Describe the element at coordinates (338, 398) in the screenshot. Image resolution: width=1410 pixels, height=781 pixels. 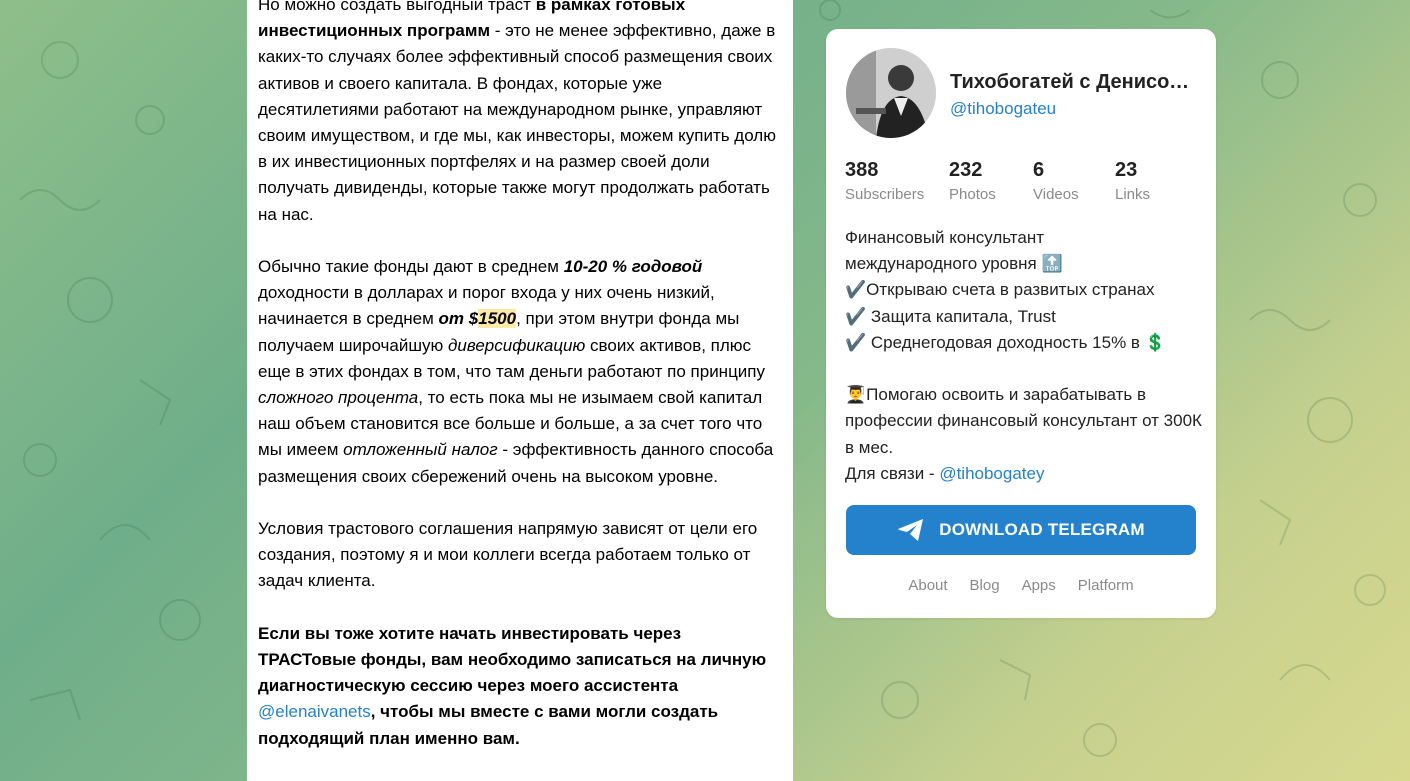
I see `italic-span: сложного процента` at that location.